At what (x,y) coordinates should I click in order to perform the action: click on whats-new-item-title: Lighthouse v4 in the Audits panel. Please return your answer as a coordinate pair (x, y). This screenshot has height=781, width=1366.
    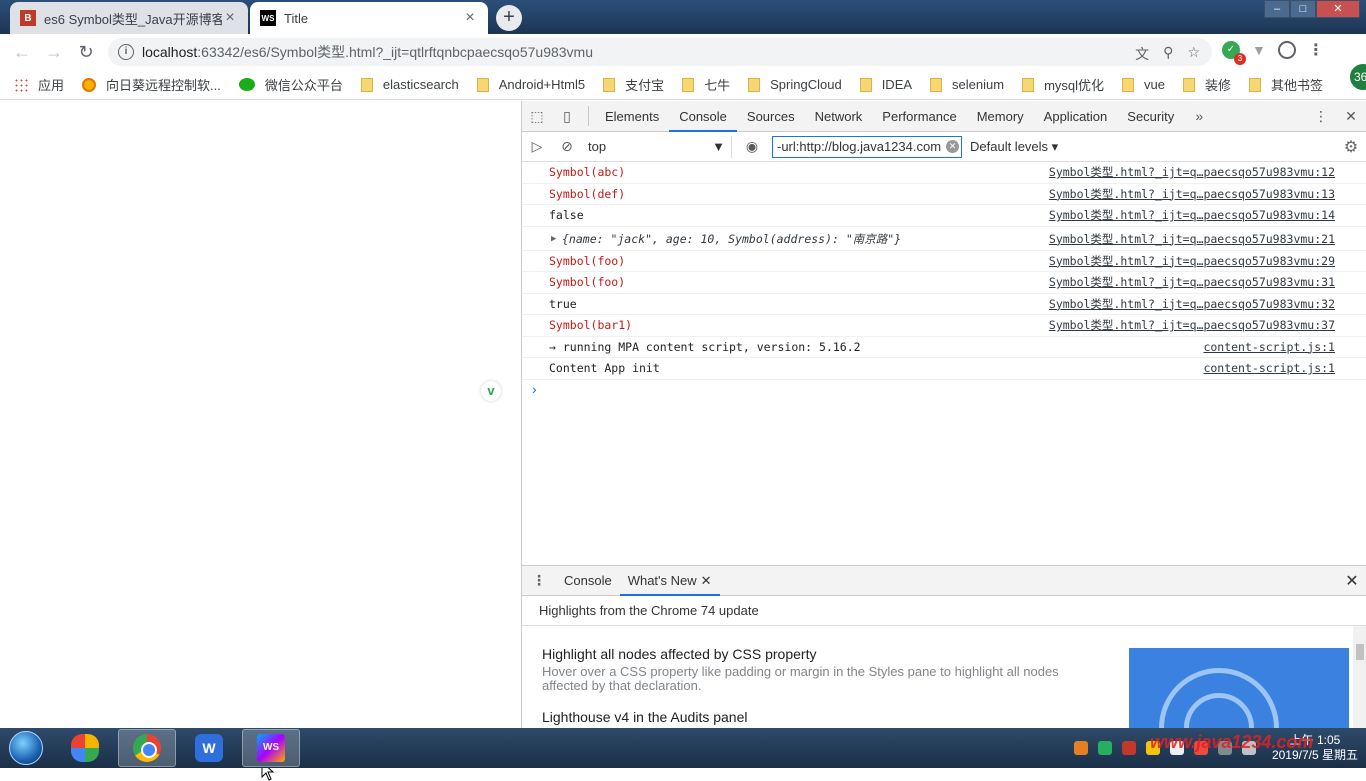
    Looking at the image, I should click on (812, 717).